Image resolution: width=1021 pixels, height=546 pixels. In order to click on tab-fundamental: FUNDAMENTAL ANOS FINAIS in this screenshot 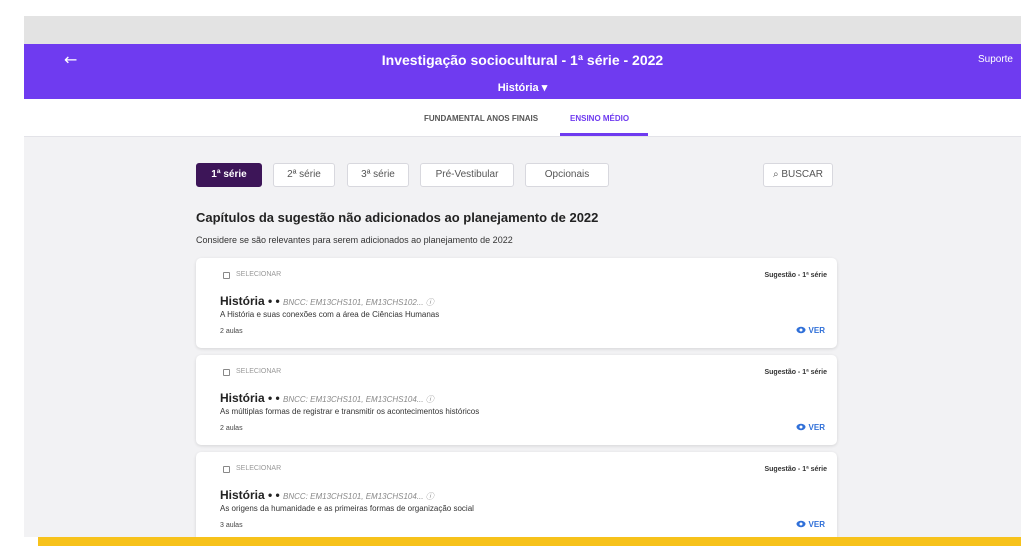, I will do `click(481, 118)`.